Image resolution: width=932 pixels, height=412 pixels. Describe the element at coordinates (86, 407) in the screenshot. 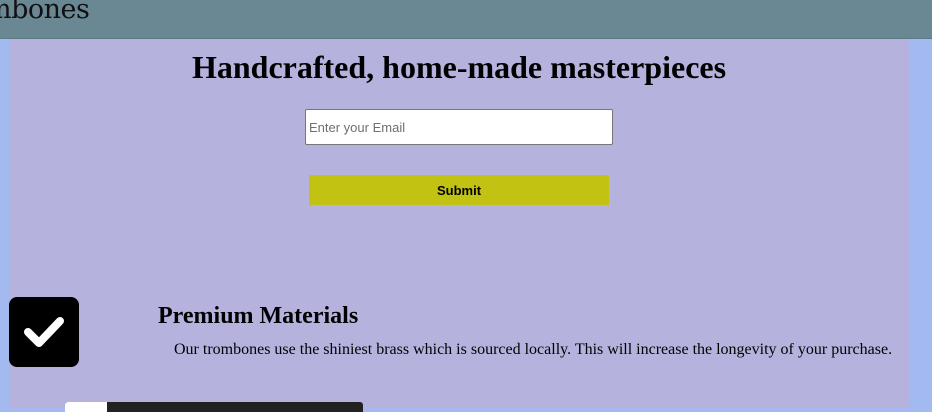

I see `next-feature-icon-highlight` at that location.